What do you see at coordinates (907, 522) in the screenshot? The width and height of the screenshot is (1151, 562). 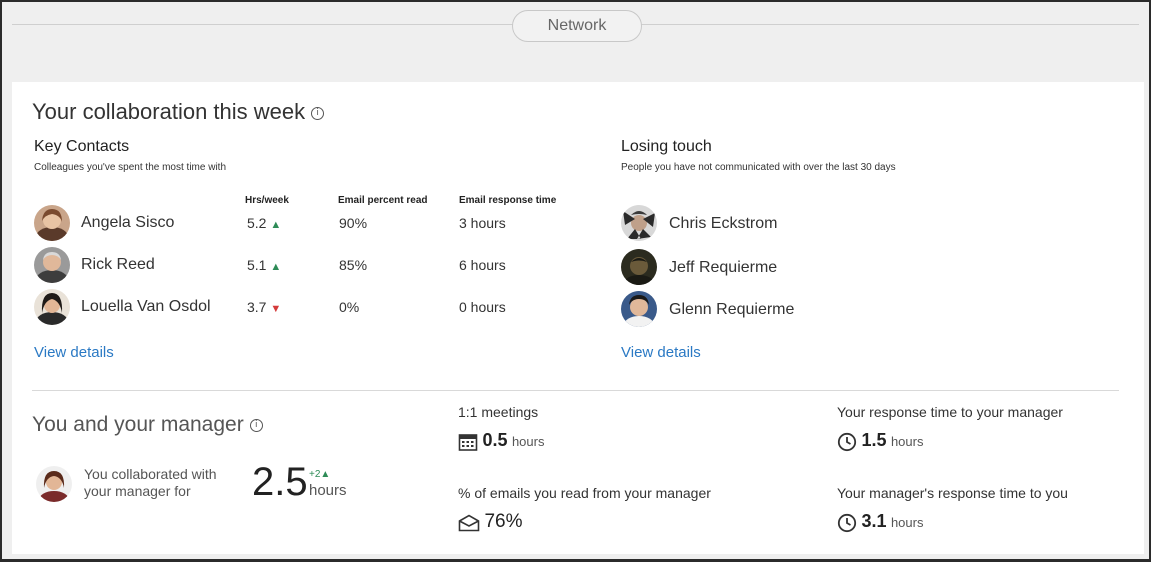 I see `manager-response-unit: hours` at bounding box center [907, 522].